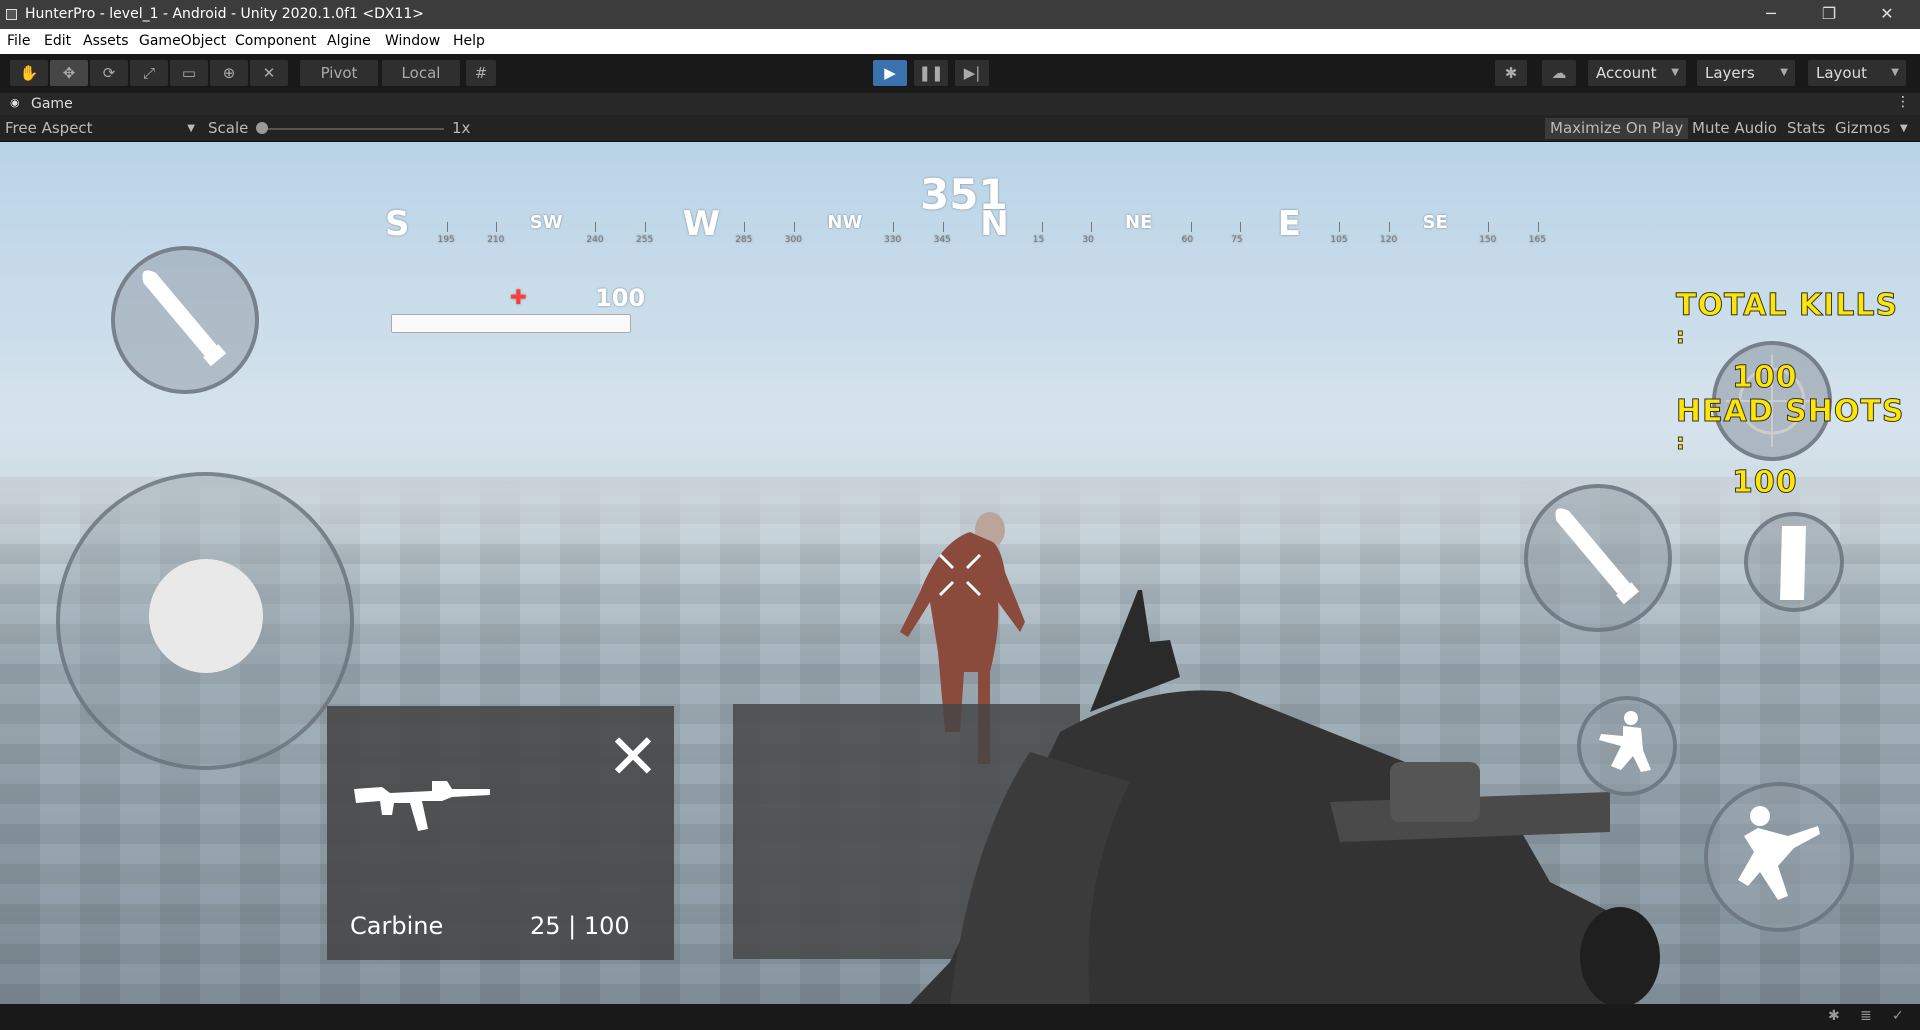 This screenshot has height=1030, width=1920. Describe the element at coordinates (1829, 14) in the screenshot. I see `maximize-button: ❐` at that location.